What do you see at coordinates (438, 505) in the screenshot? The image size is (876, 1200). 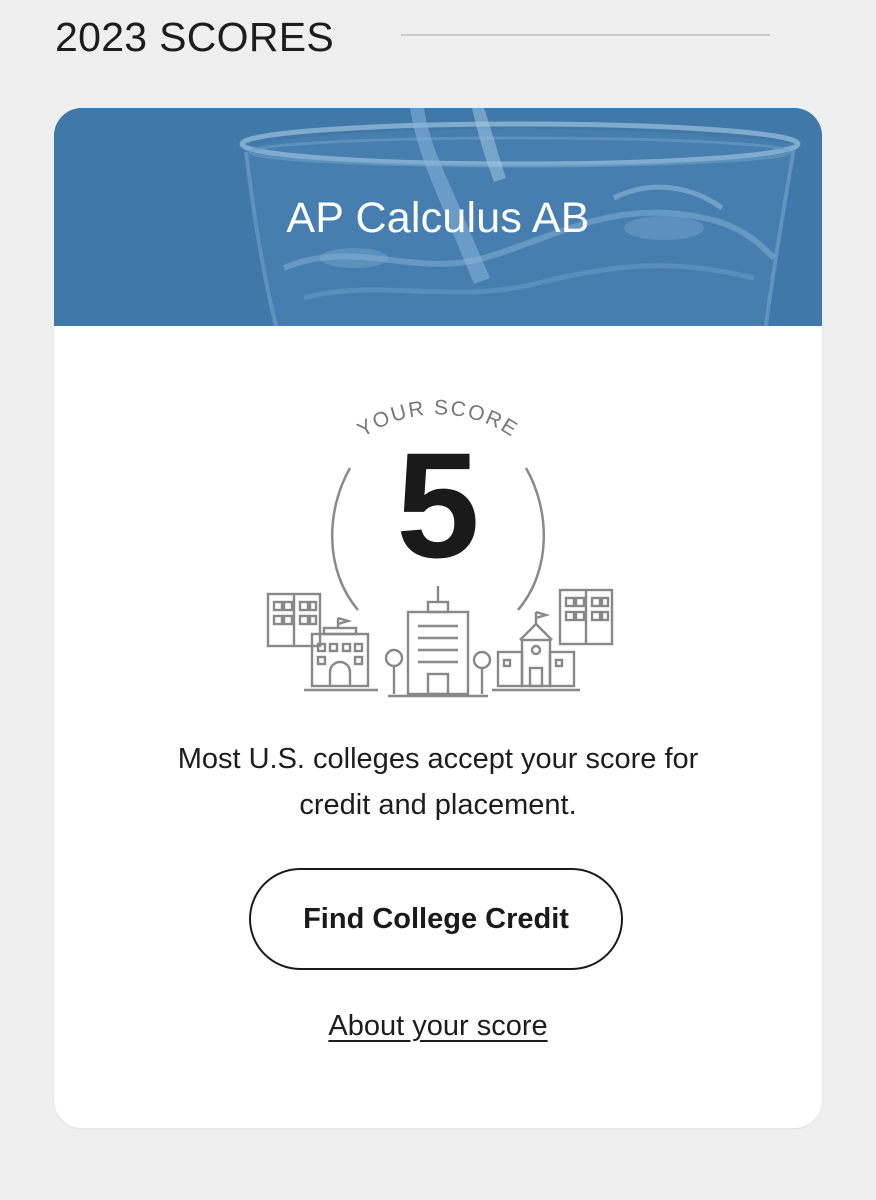 I see `score-value: 5` at bounding box center [438, 505].